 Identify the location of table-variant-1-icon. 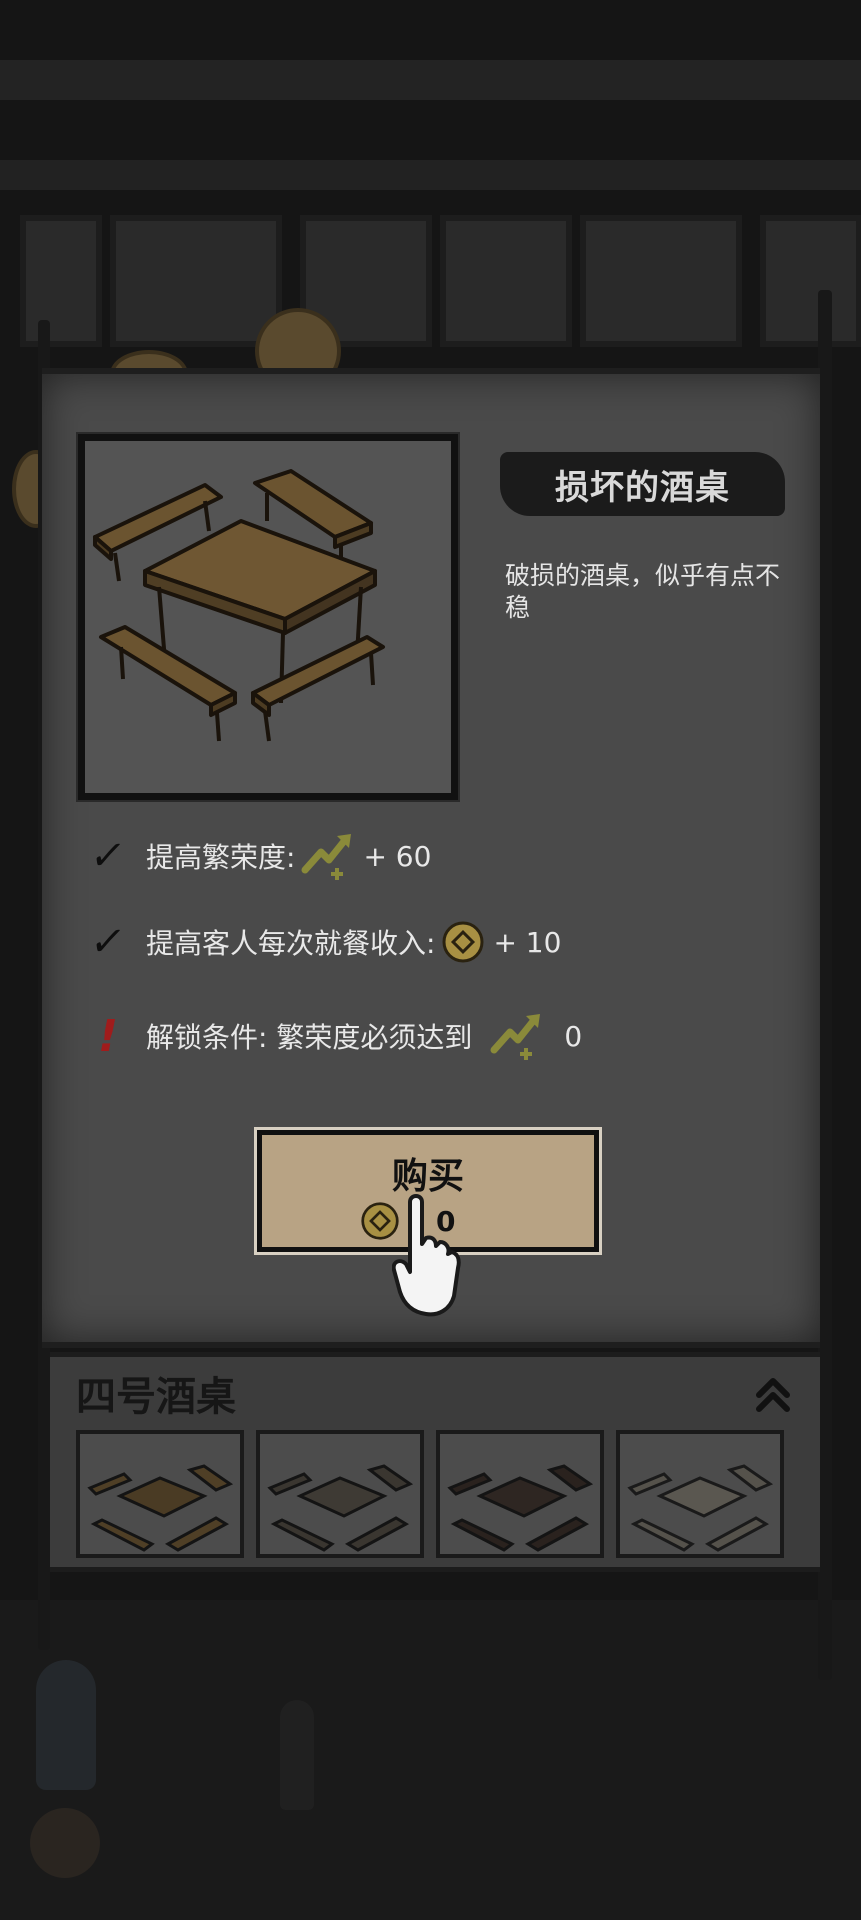
(160, 1508).